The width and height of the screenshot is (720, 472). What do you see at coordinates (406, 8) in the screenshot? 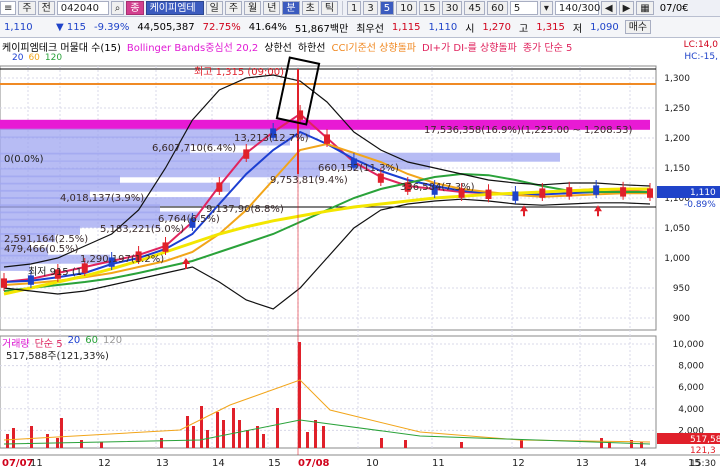
I see `minute-10: 10` at bounding box center [406, 8].